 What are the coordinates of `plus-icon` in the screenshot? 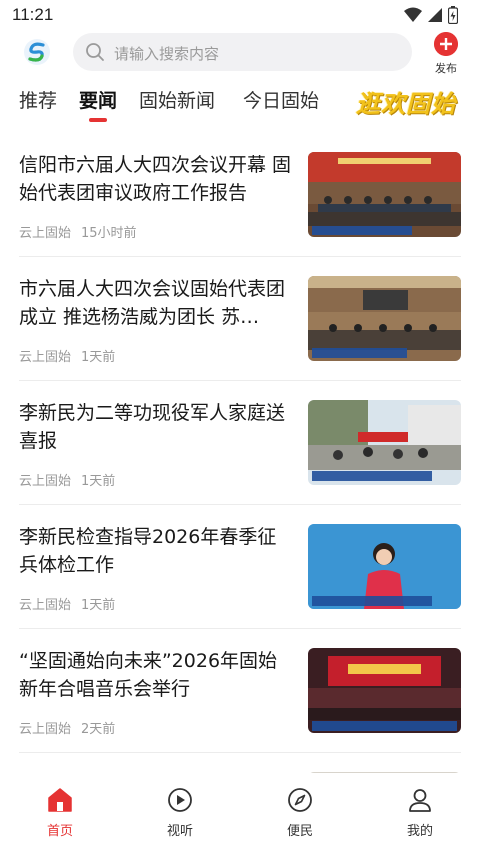 It's located at (446, 44).